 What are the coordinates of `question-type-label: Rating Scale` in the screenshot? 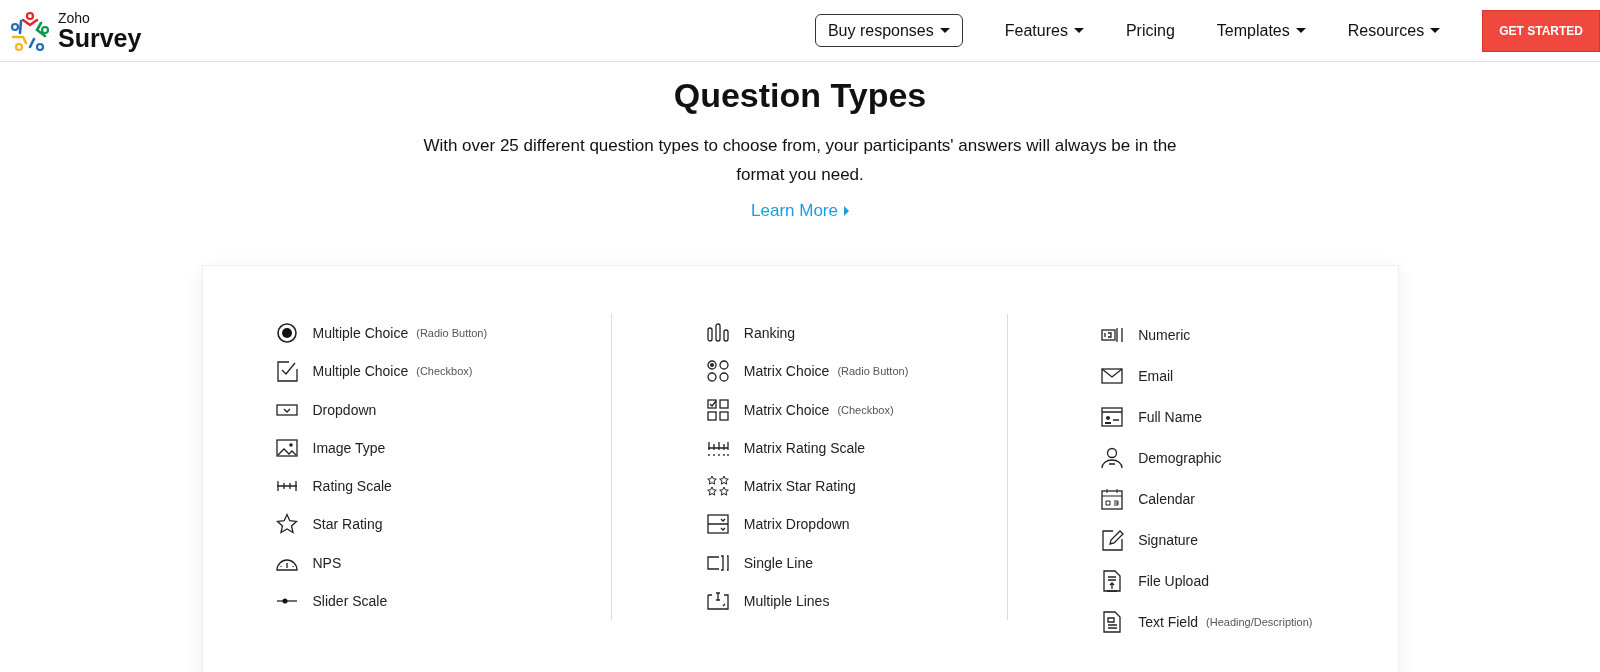 It's located at (352, 486).